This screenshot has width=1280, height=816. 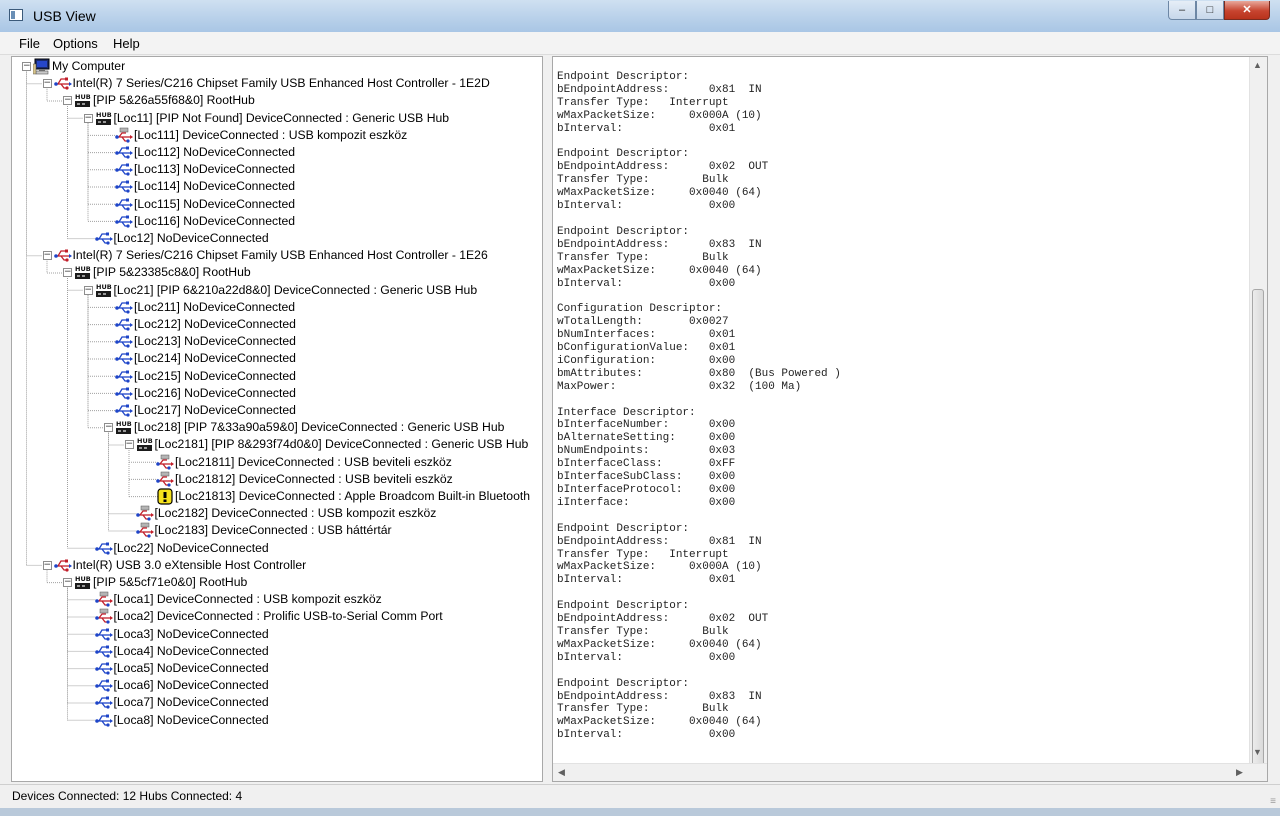 I want to click on tree-node-label: [Loc212] NoDeviceConnected, so click(x=215, y=324).